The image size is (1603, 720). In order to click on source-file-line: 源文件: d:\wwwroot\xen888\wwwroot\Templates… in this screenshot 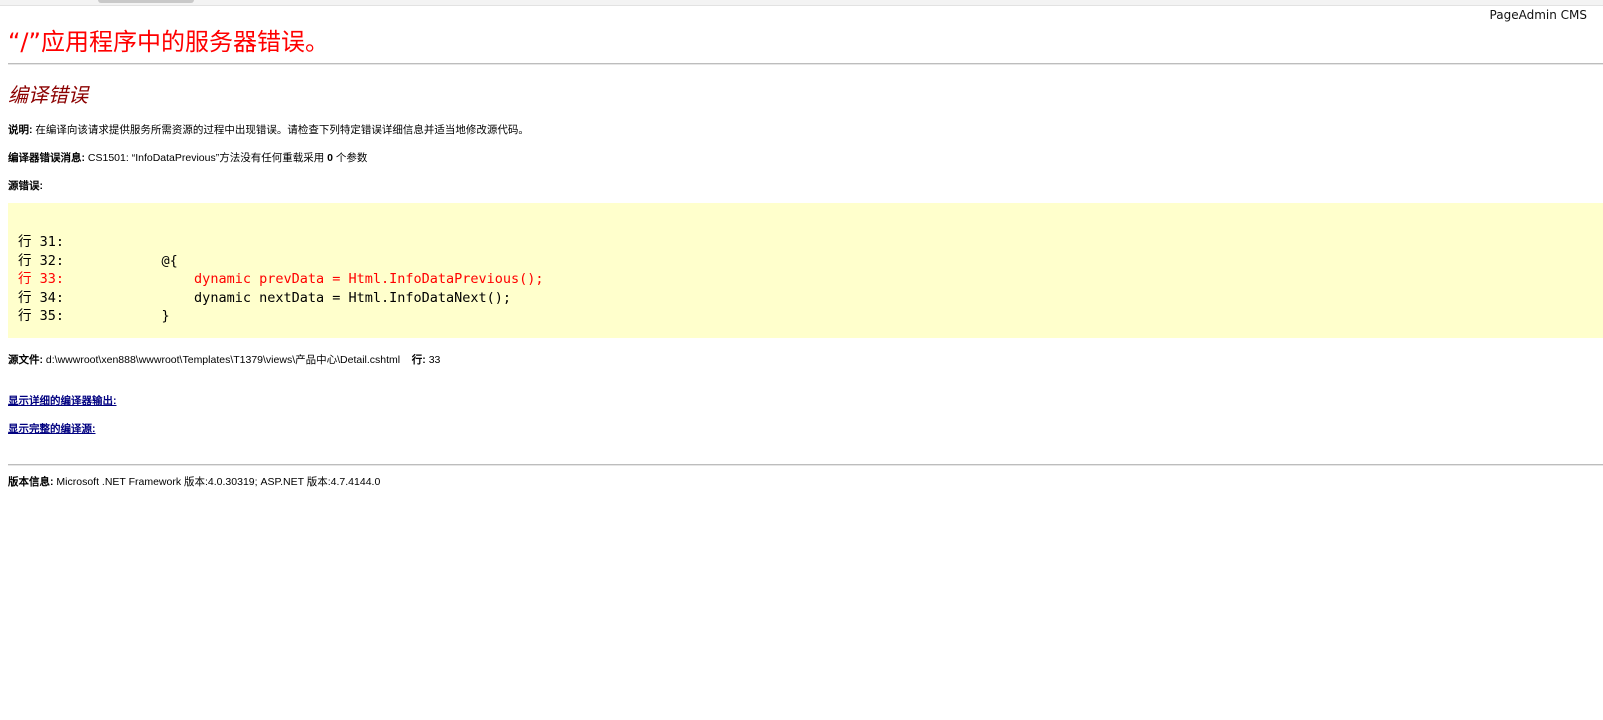, I will do `click(224, 359)`.